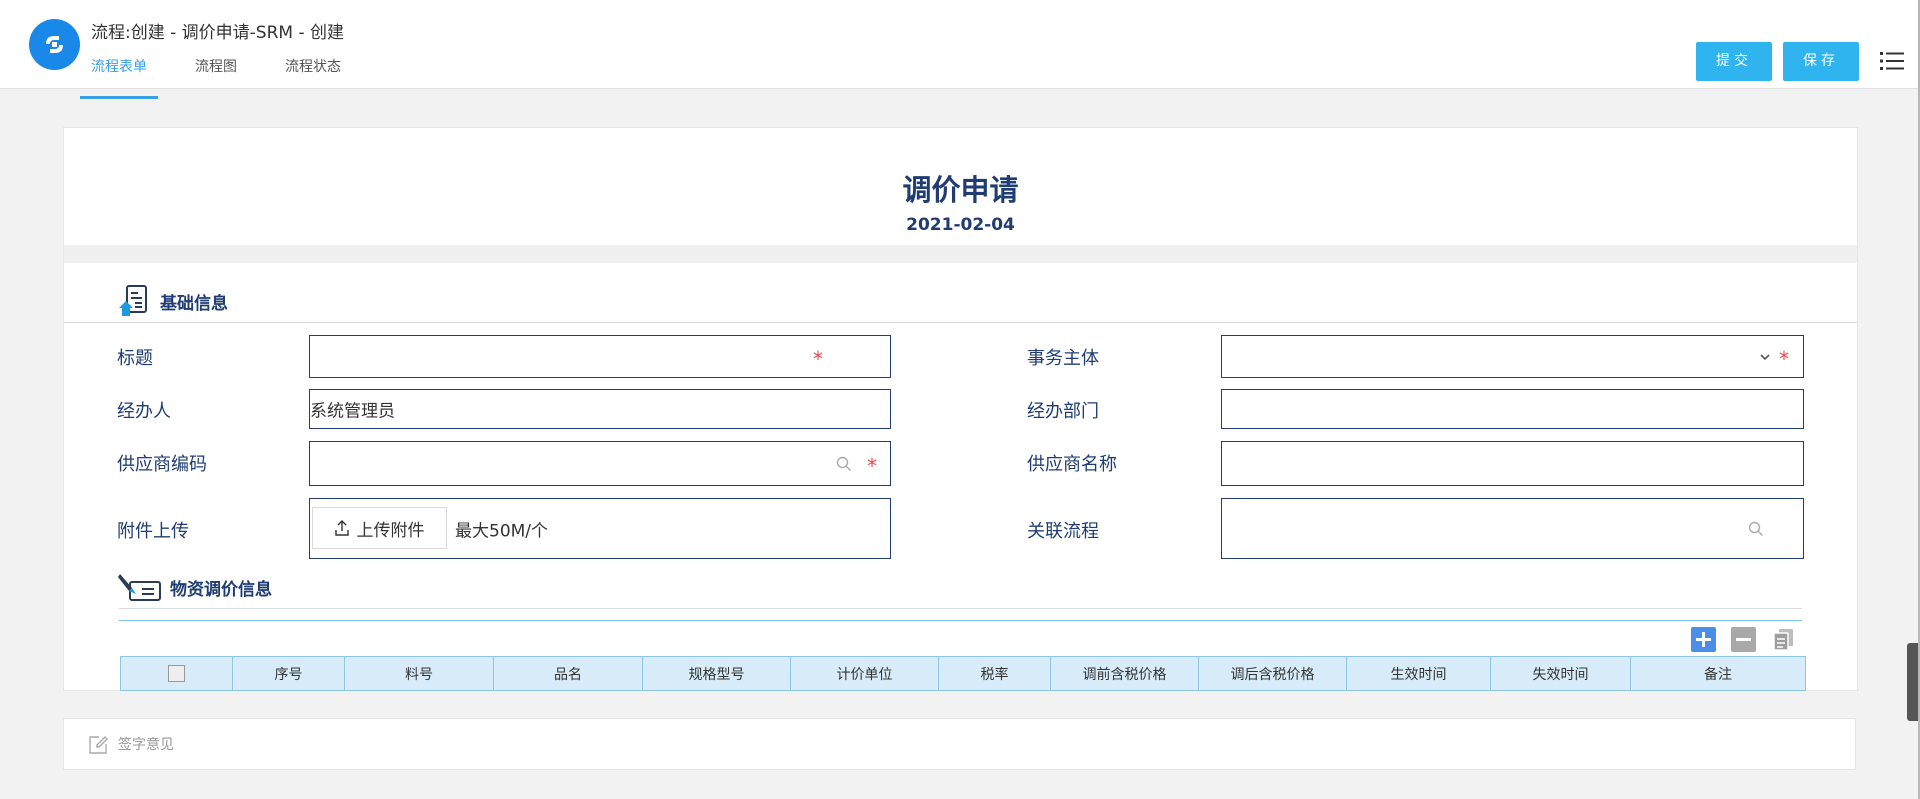 The height and width of the screenshot is (799, 1920). I want to click on entity-select: *, so click(1512, 356).